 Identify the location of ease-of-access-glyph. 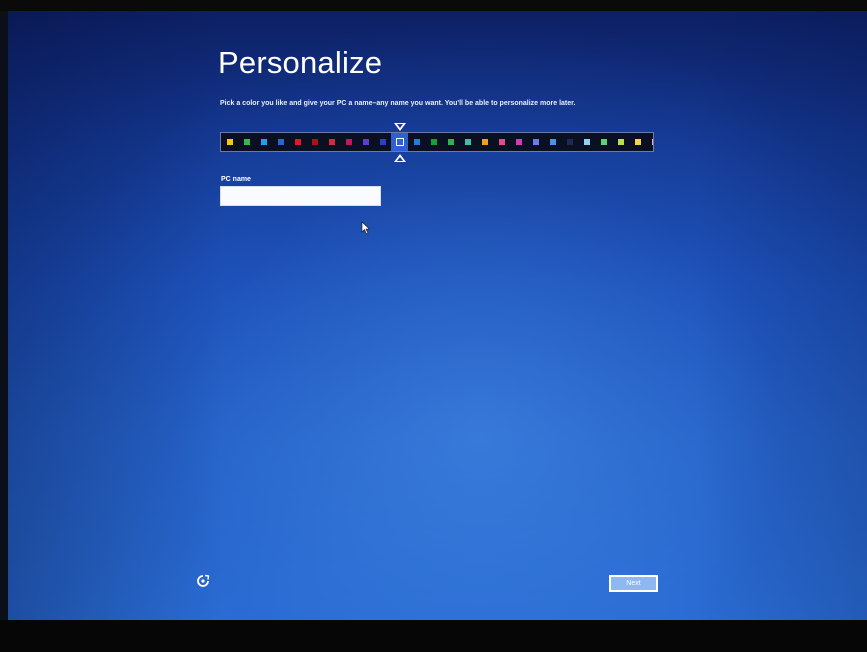
(203, 580).